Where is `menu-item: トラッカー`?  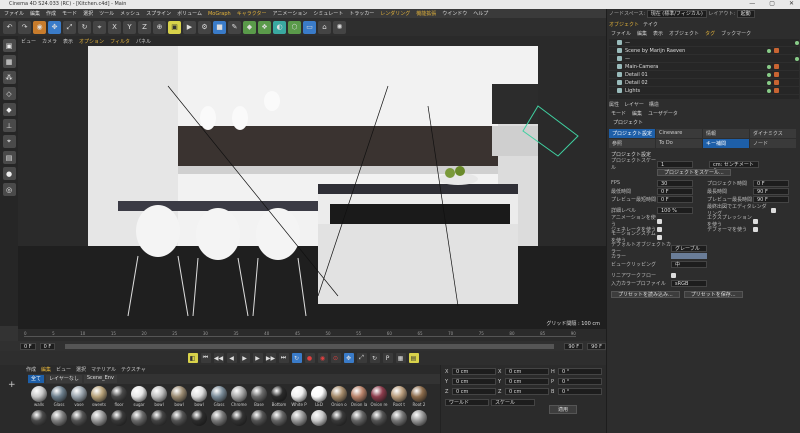
menu-item: トラッカー is located at coordinates (361, 13).